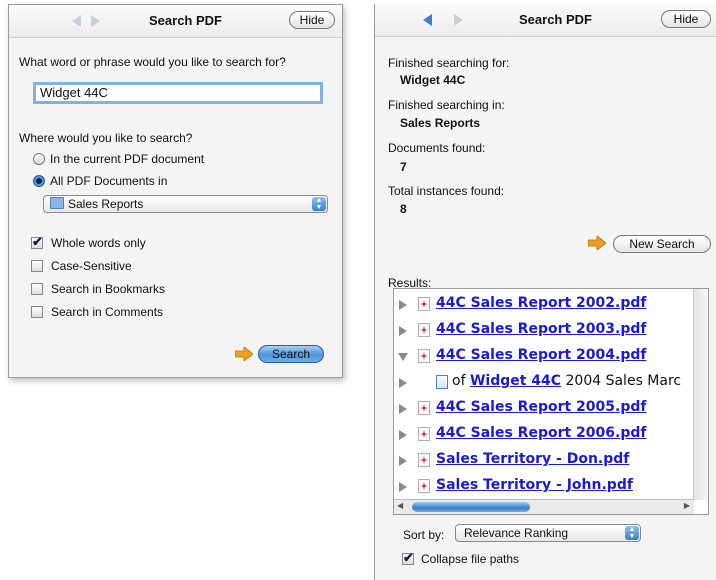 Image resolution: width=716 pixels, height=580 pixels. I want to click on radio-current-document, so click(39, 159).